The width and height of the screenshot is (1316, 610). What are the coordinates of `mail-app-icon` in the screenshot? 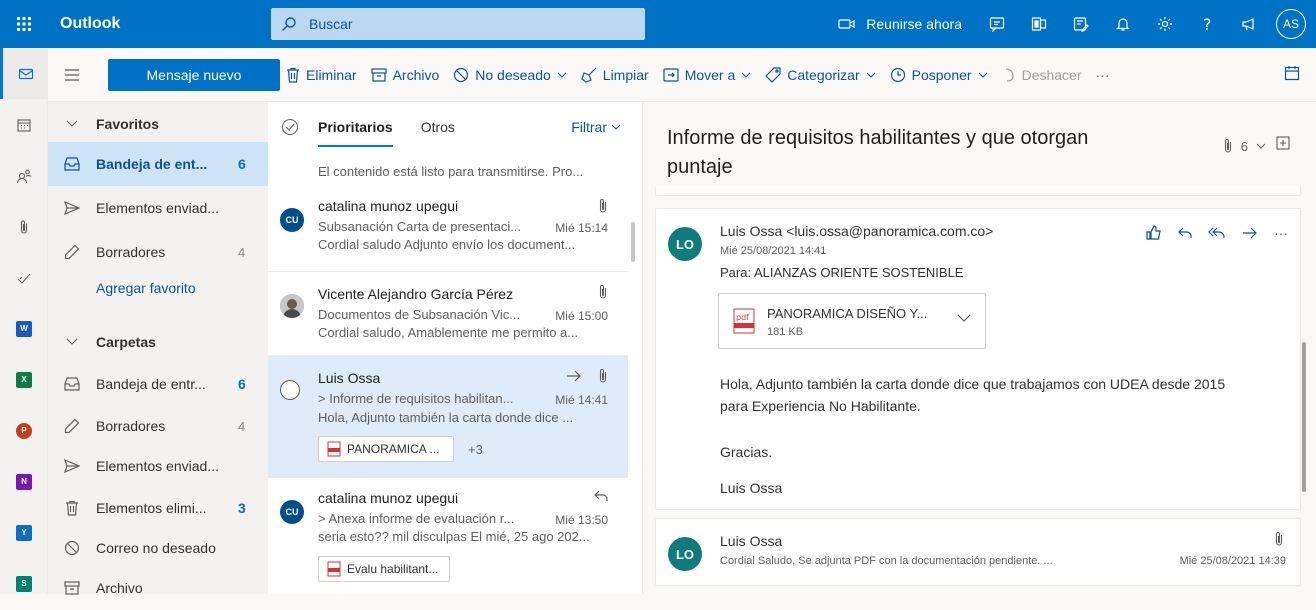 It's located at (24, 73).